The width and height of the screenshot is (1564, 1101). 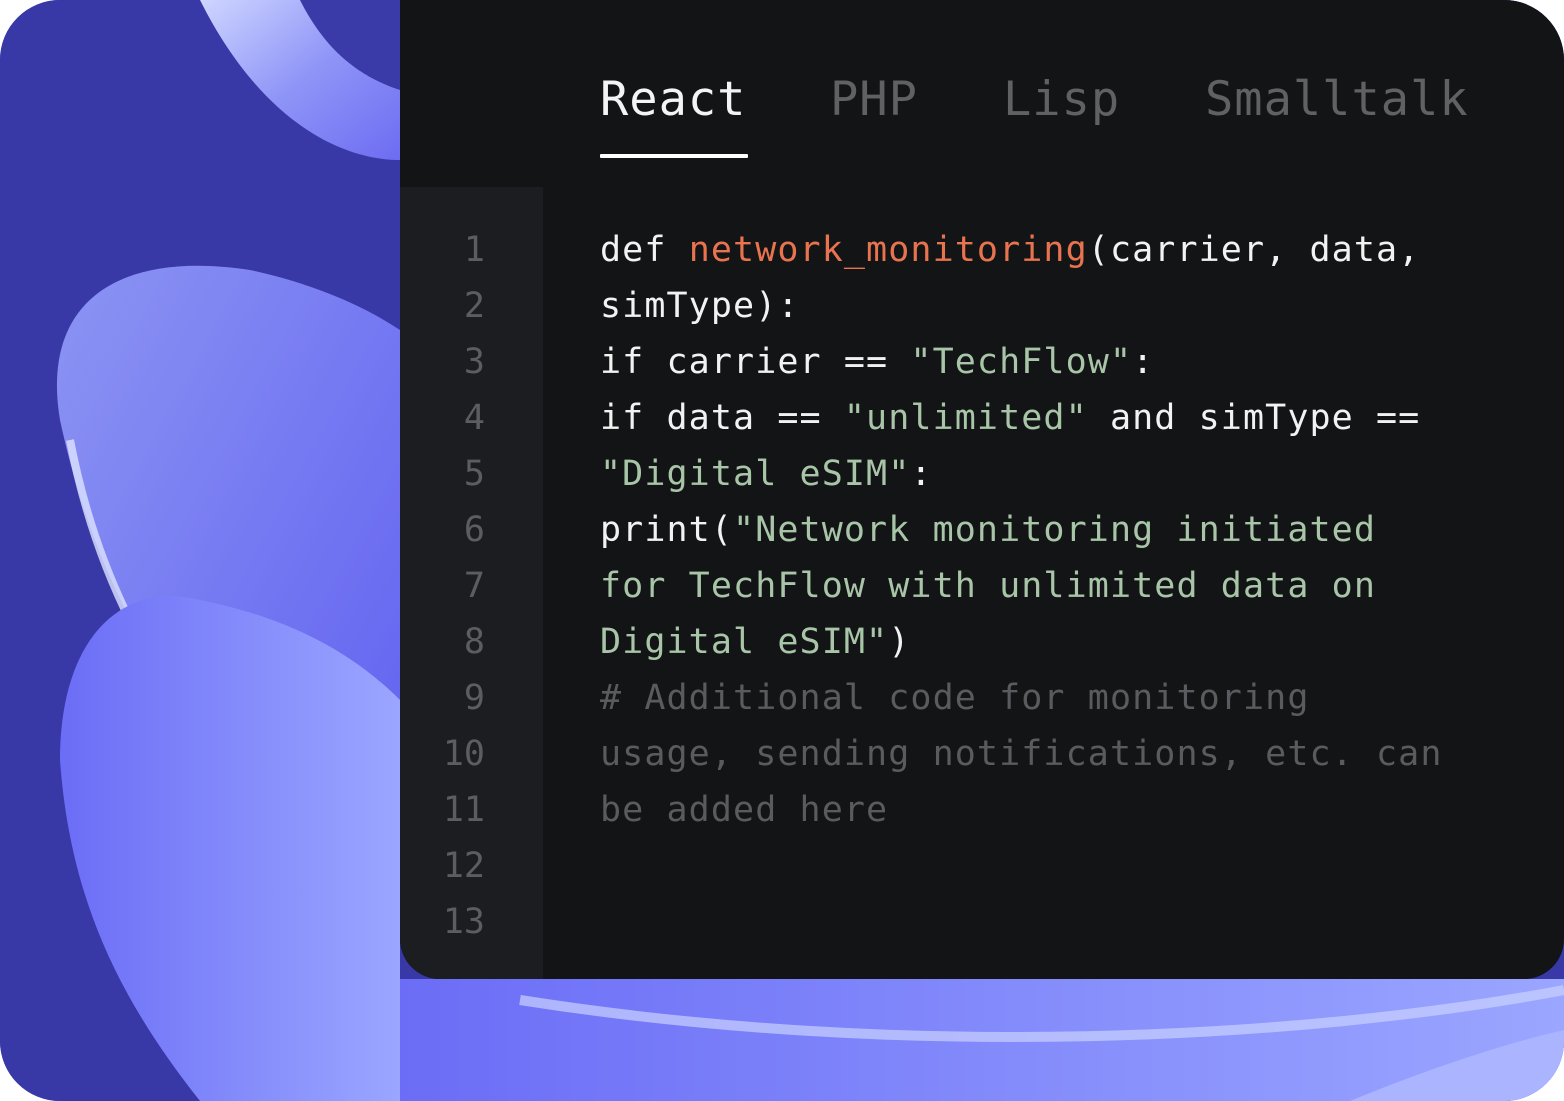 What do you see at coordinates (899, 642) in the screenshot?
I see `code-text: )` at bounding box center [899, 642].